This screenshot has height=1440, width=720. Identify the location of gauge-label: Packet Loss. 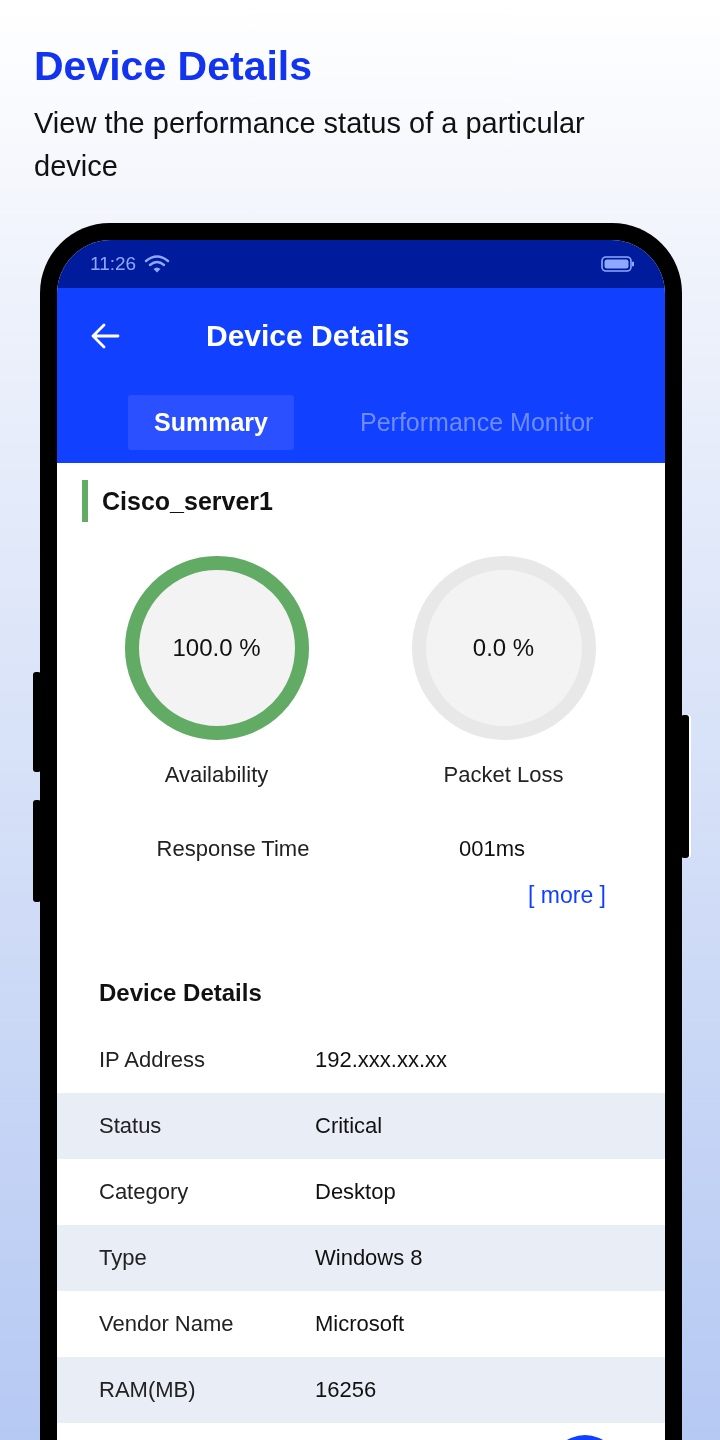
(503, 775).